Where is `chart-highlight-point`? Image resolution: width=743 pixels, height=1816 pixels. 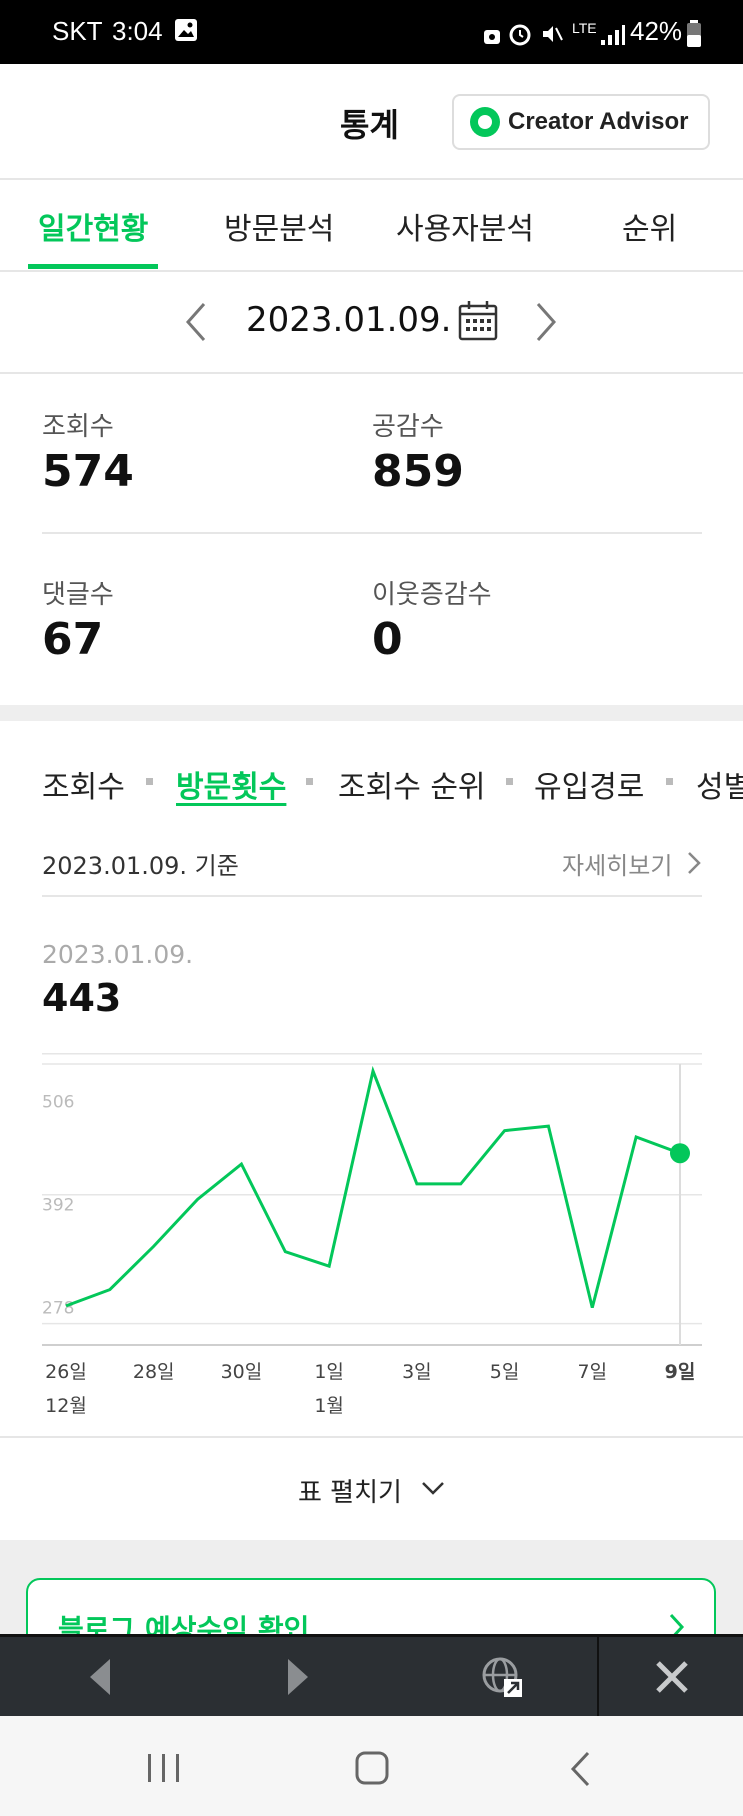 chart-highlight-point is located at coordinates (680, 1153).